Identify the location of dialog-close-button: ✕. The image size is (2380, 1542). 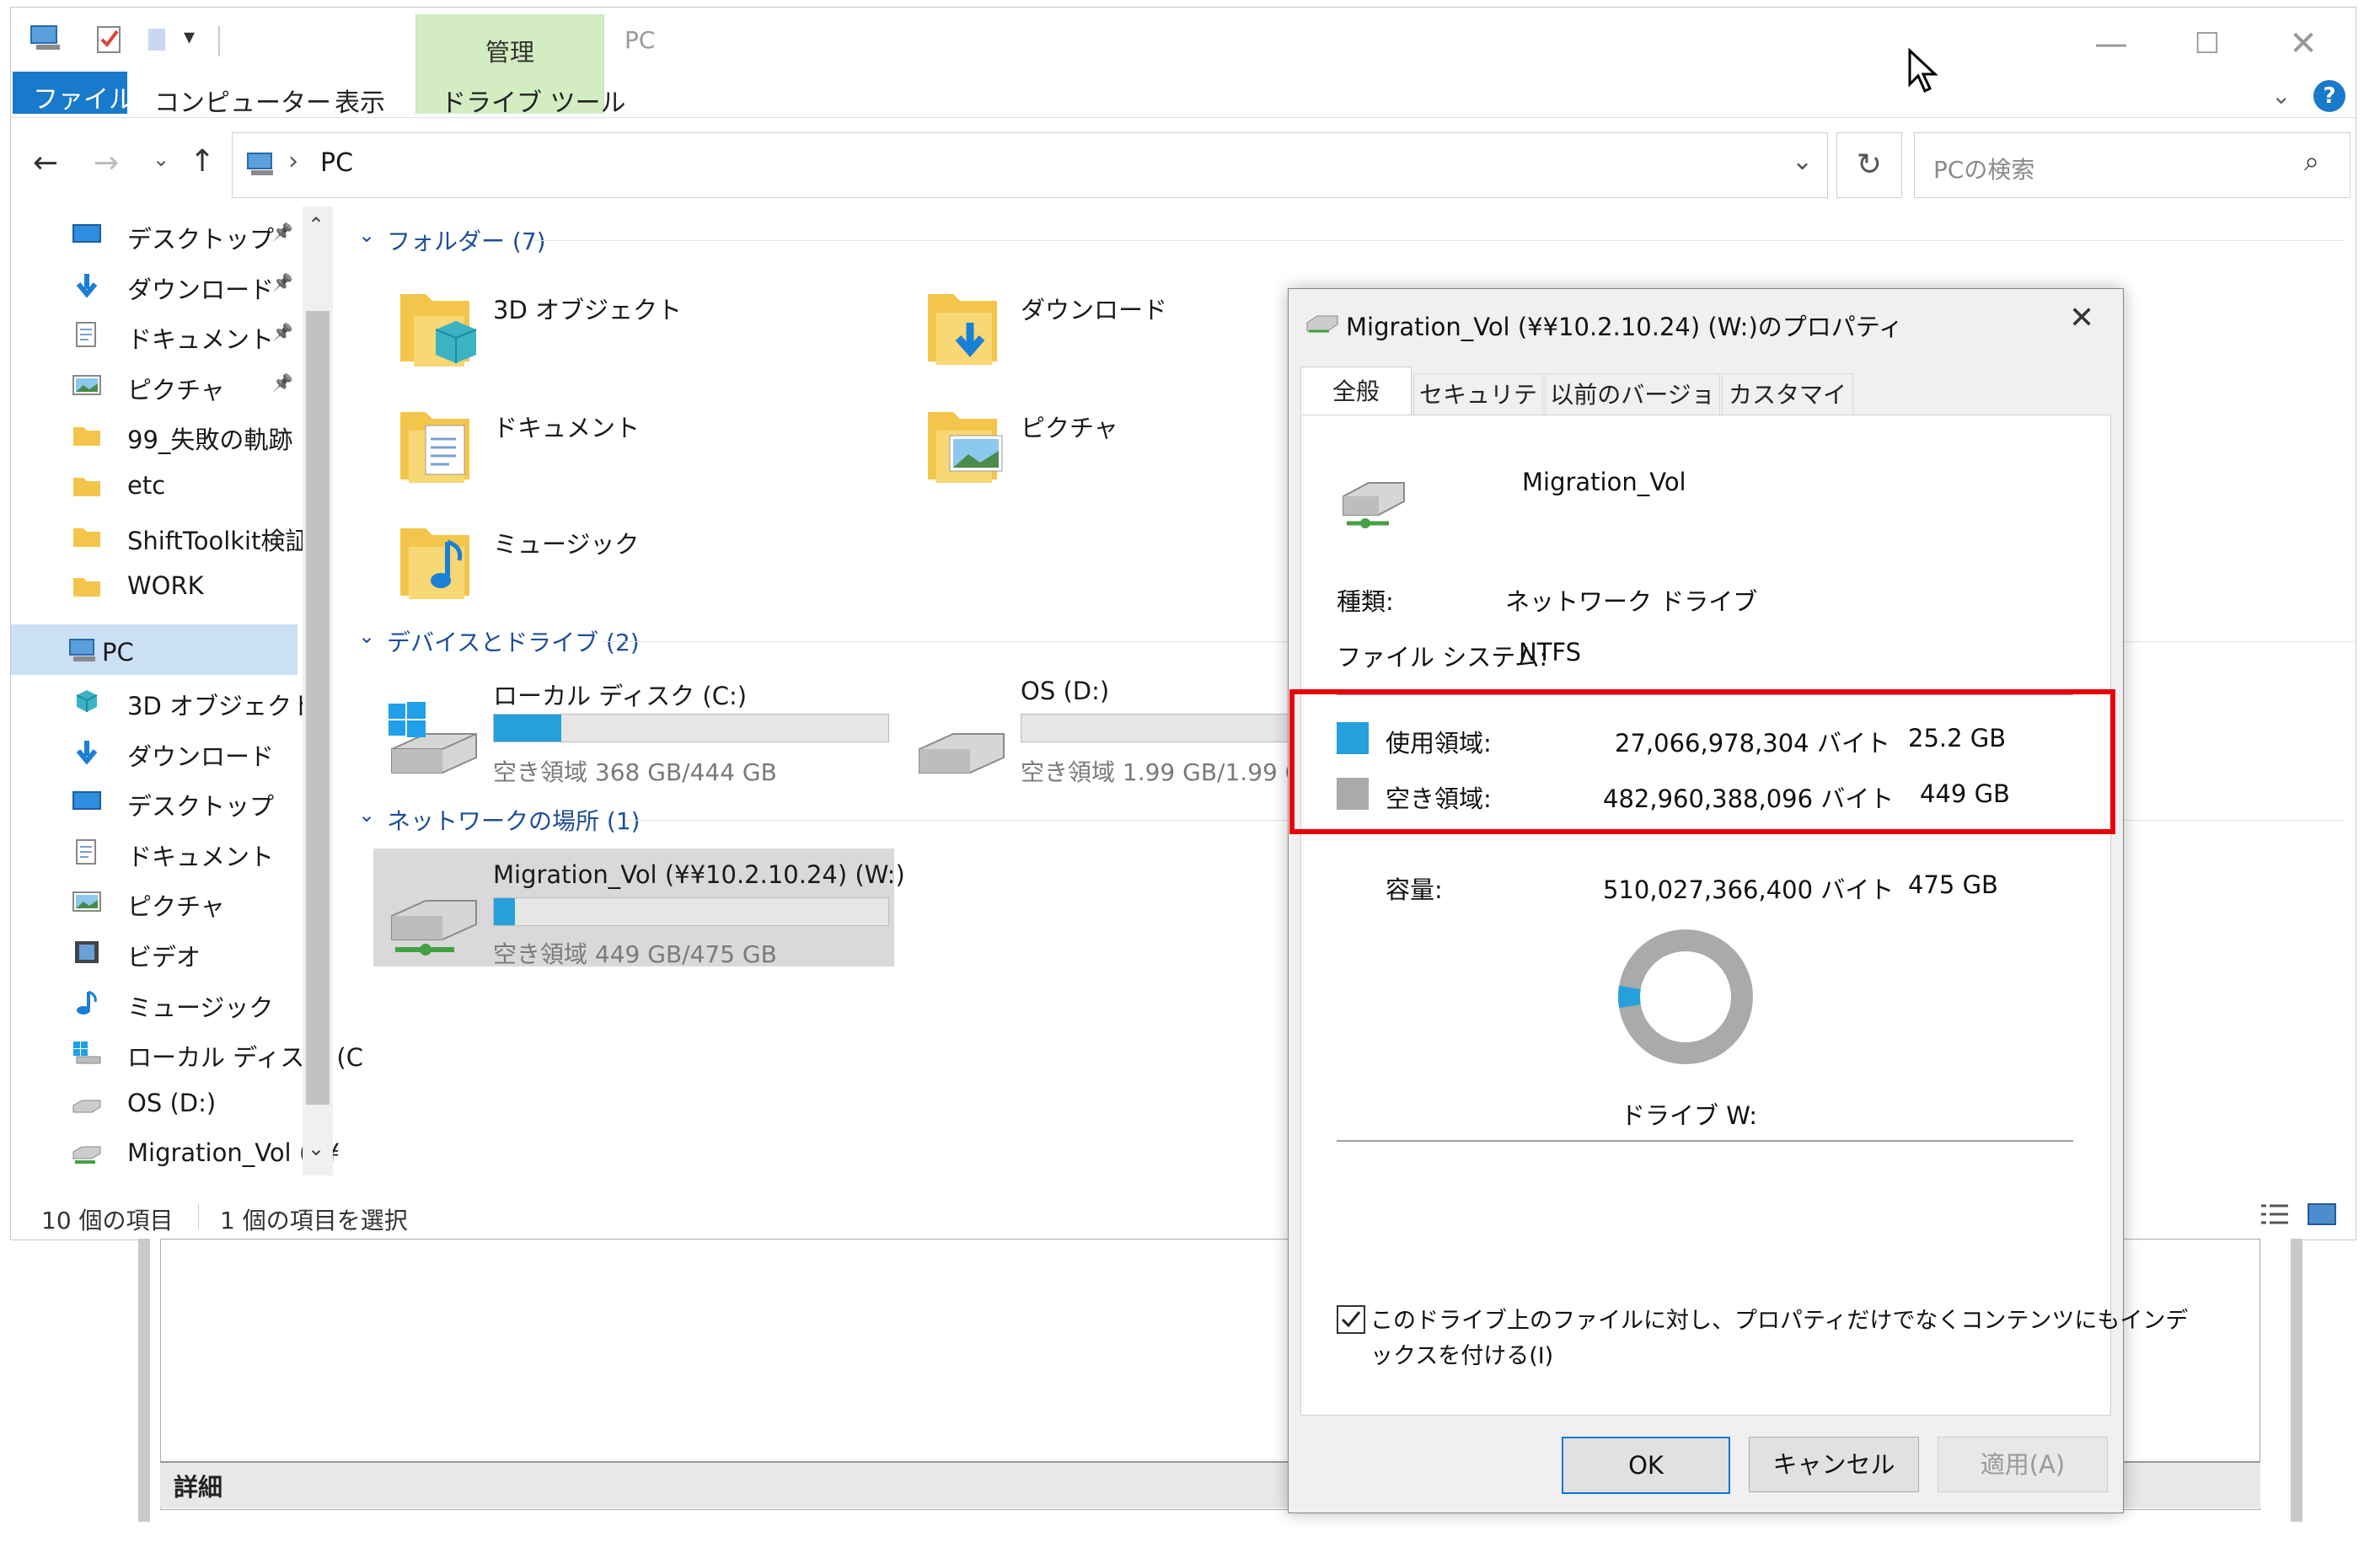
(2081, 318).